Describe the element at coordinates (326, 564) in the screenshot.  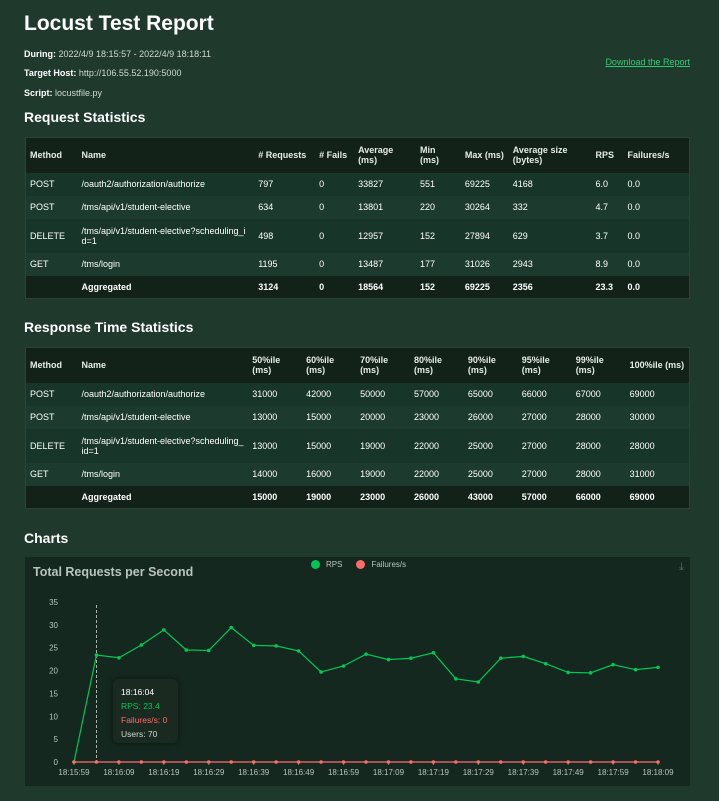
I see `legend-item-rps: RPS` at that location.